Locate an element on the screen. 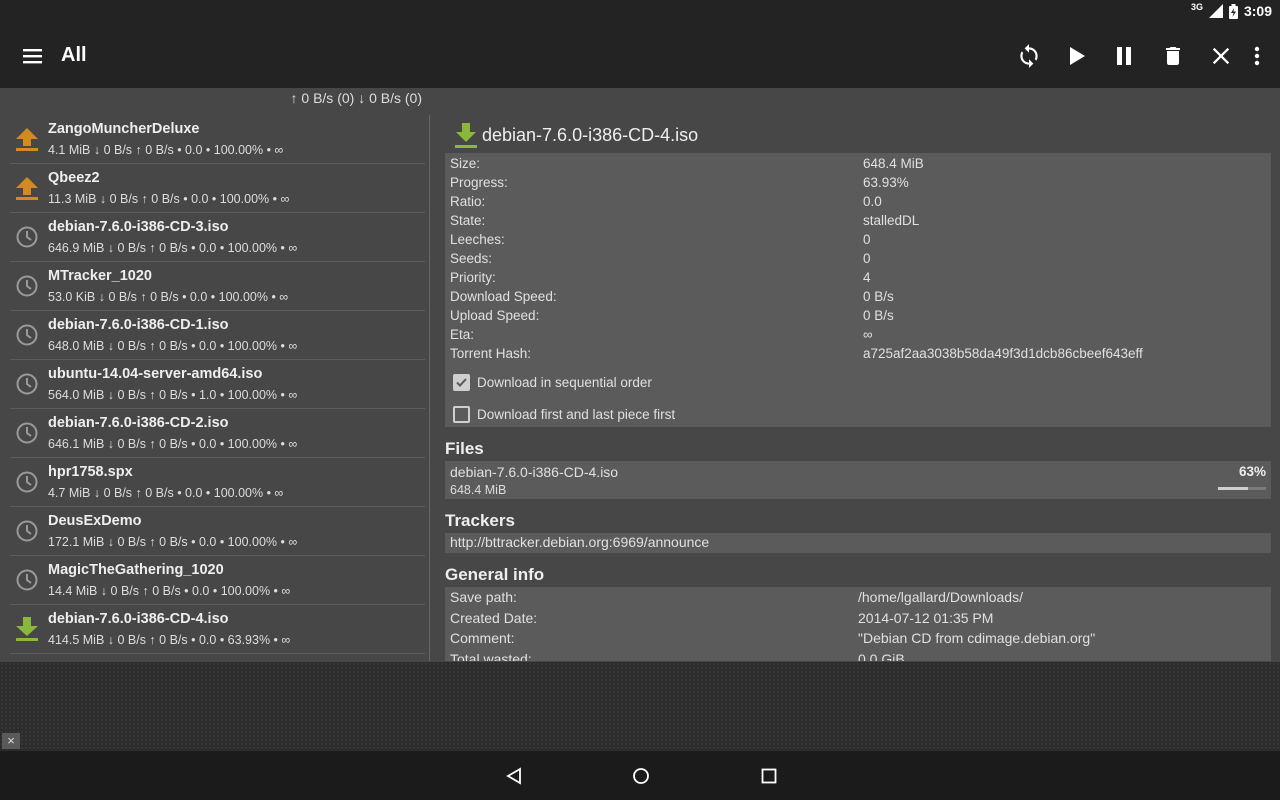 This screenshot has width=1280, height=800. general-key: Save path: is located at coordinates (483, 597).